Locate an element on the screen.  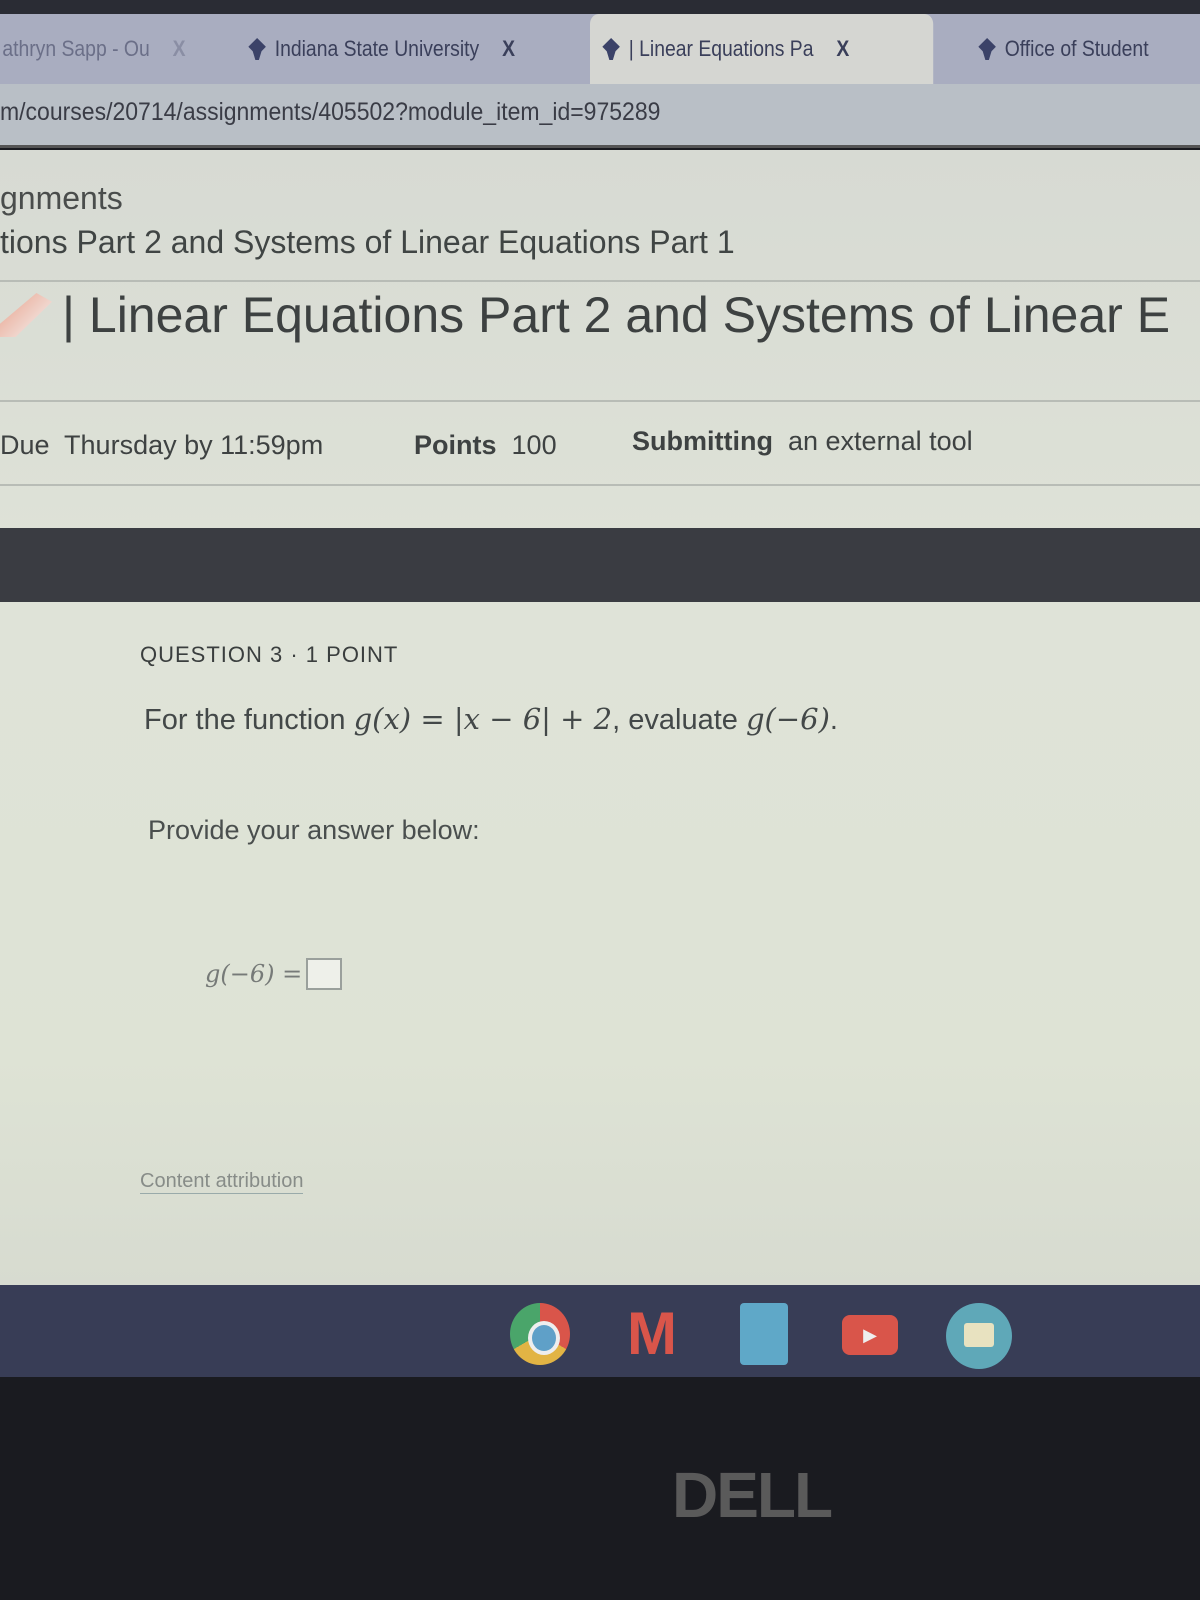
points-value: 100 is located at coordinates (534, 445).